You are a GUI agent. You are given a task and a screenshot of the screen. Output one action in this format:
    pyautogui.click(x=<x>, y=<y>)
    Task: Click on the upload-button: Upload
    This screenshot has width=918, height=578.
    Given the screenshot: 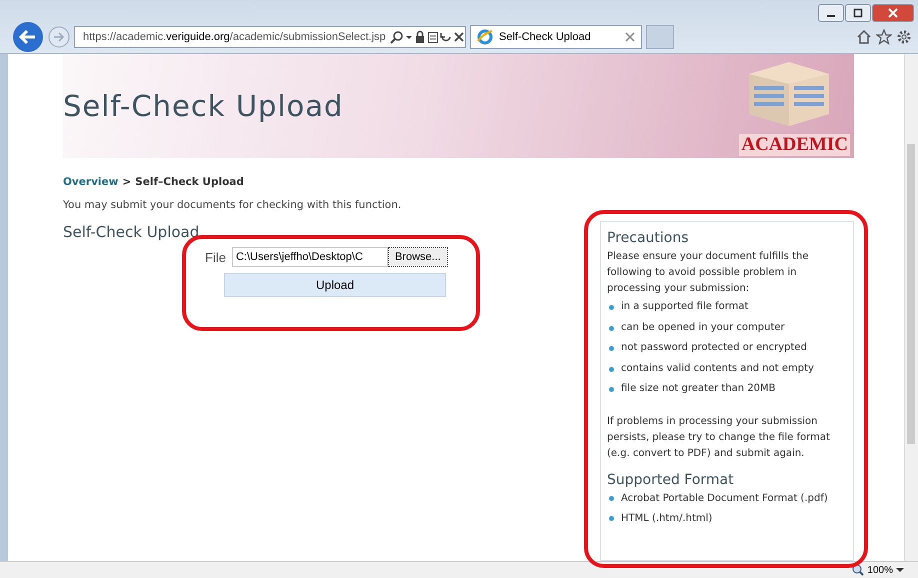 What is the action you would take?
    pyautogui.click(x=335, y=285)
    